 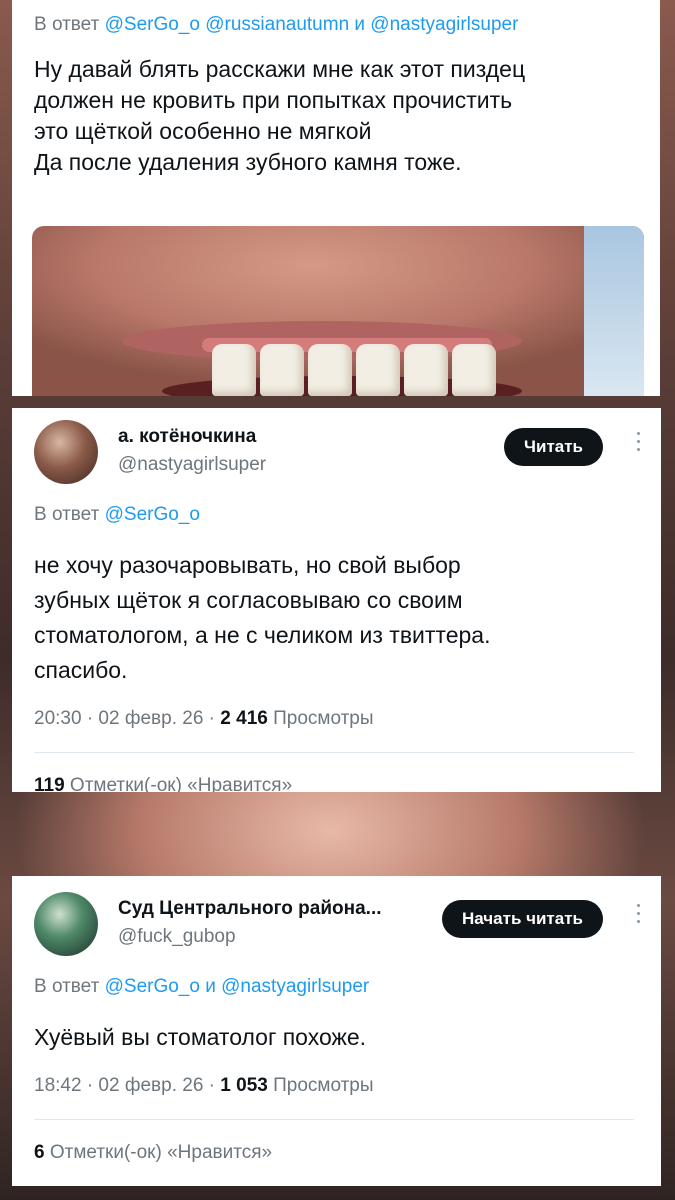 What do you see at coordinates (522, 919) in the screenshot?
I see `follow-button: Начать читать` at bounding box center [522, 919].